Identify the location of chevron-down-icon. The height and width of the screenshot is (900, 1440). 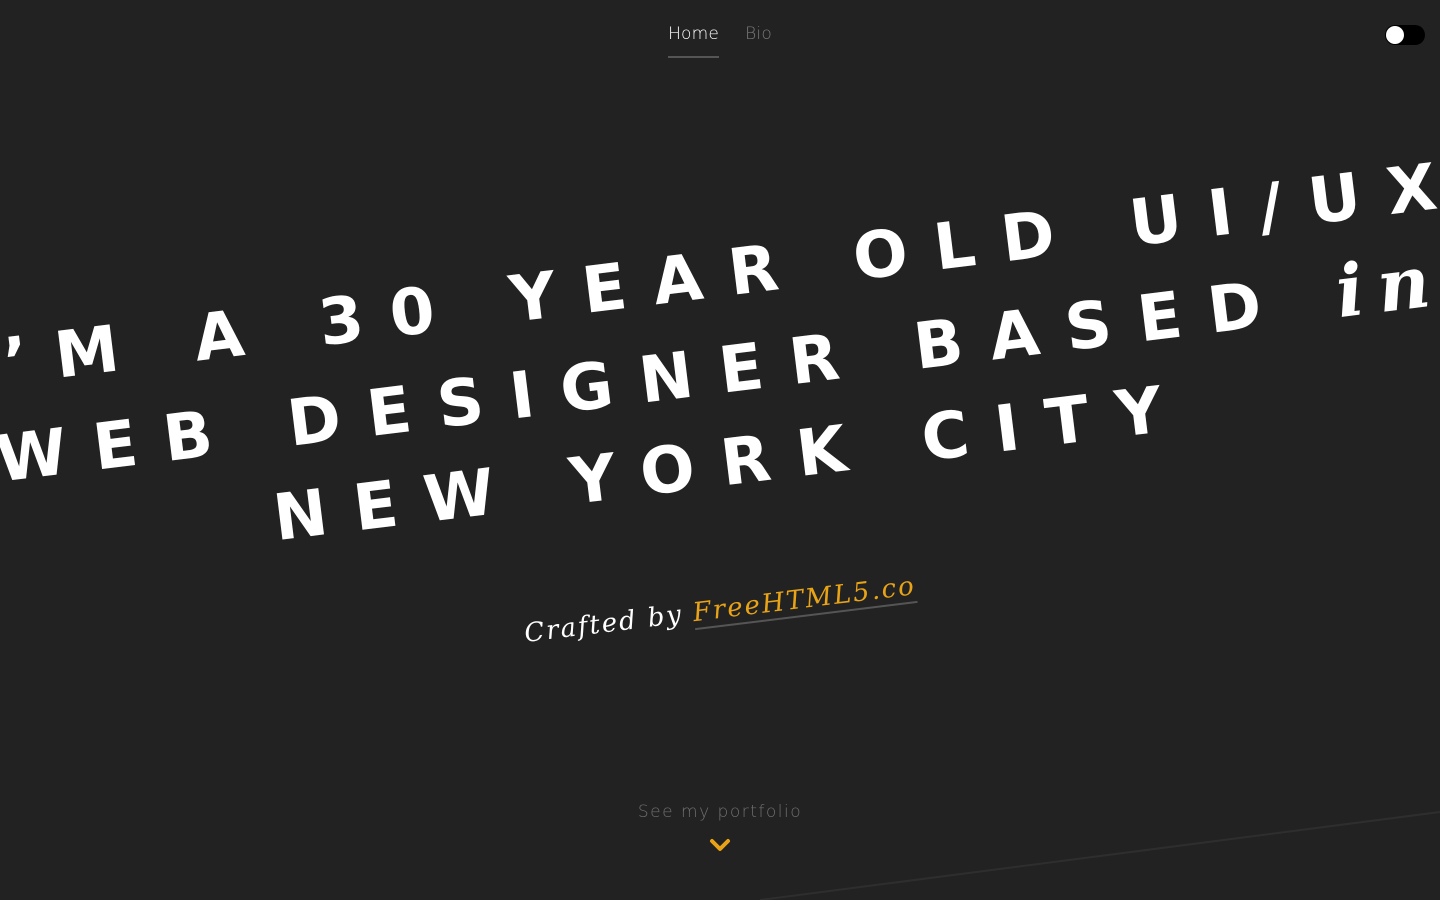
(720, 846).